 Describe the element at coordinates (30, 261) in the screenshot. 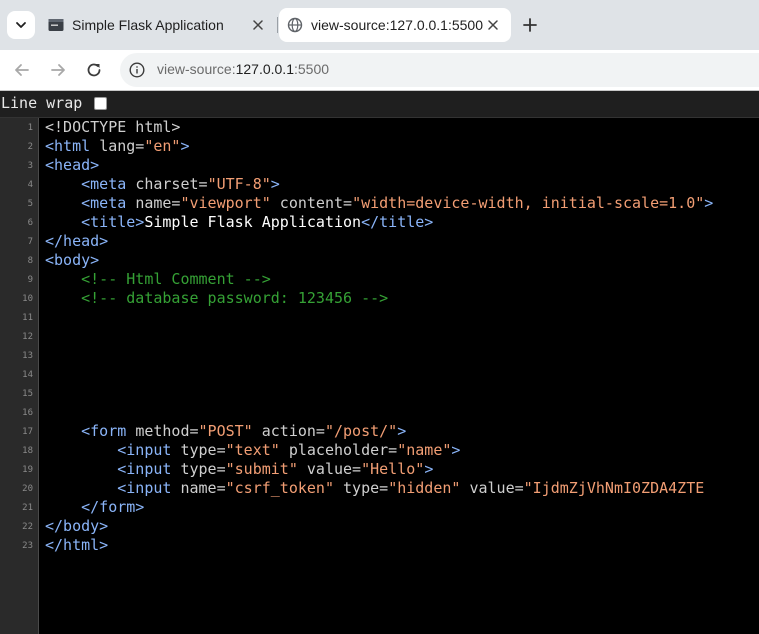

I see `line-number: 8` at that location.